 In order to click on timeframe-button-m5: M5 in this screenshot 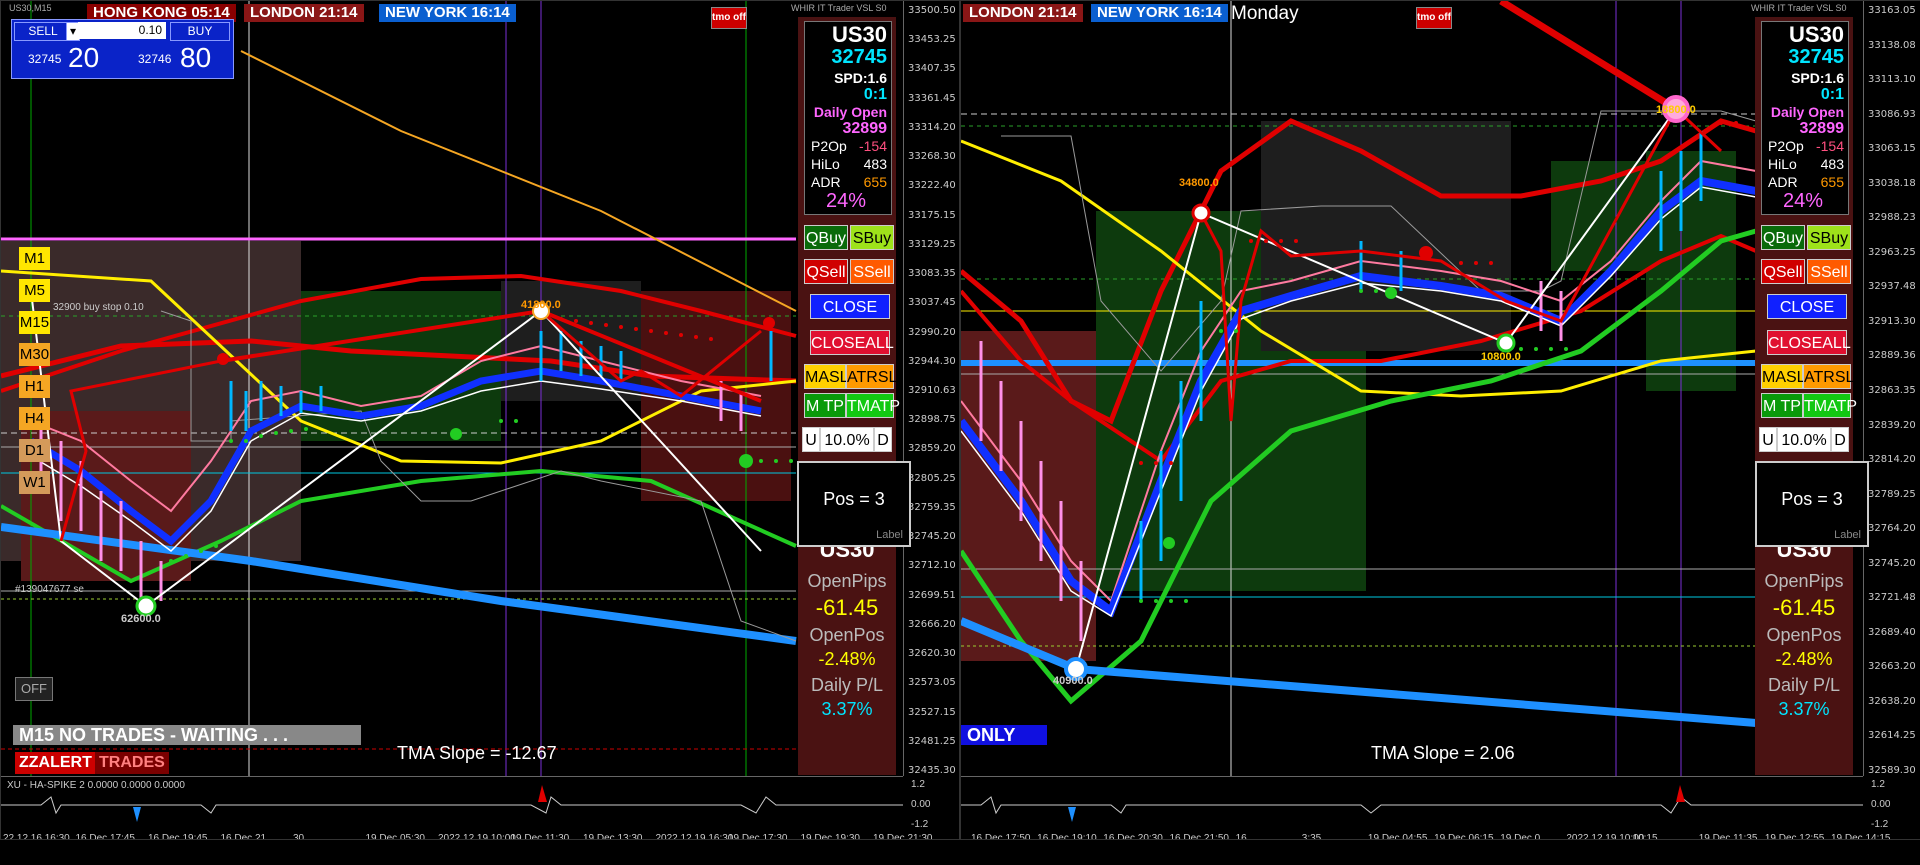, I will do `click(34, 290)`.